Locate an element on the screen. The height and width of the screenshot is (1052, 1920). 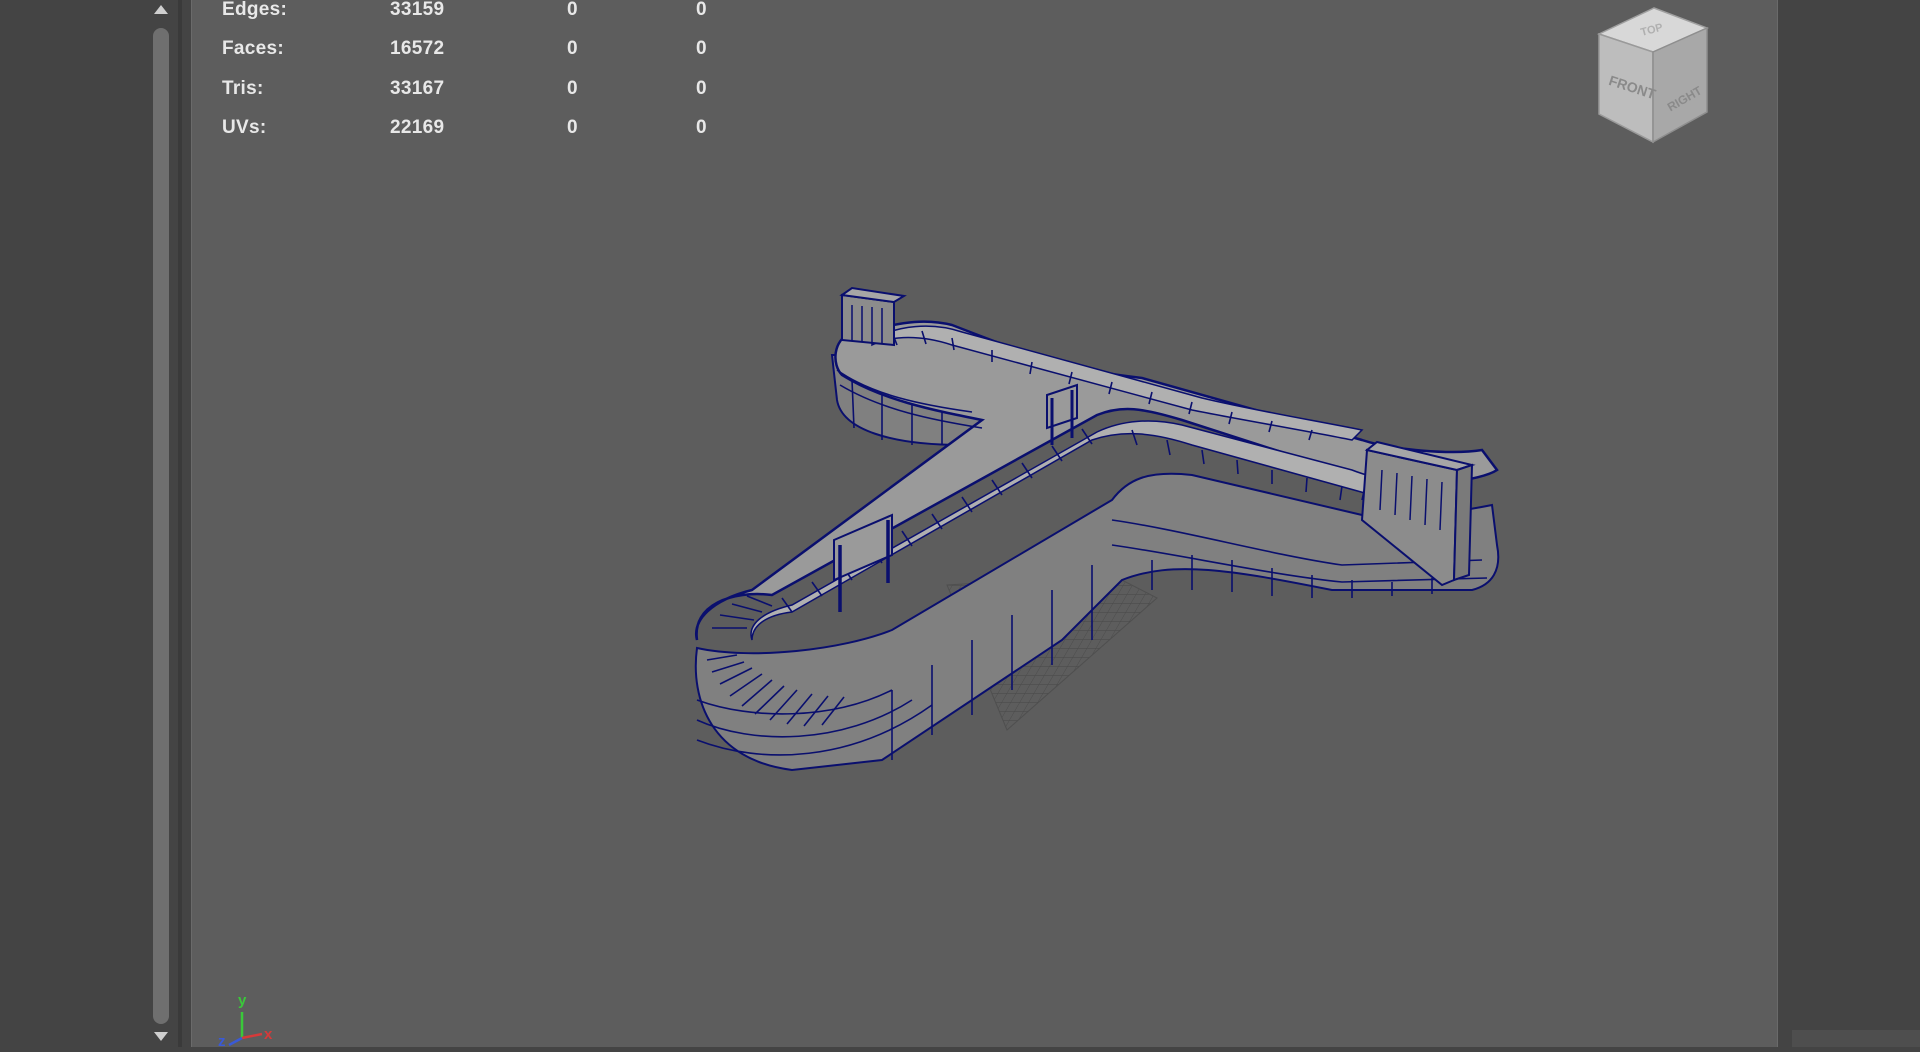
axis-z-label: z is located at coordinates (222, 1040).